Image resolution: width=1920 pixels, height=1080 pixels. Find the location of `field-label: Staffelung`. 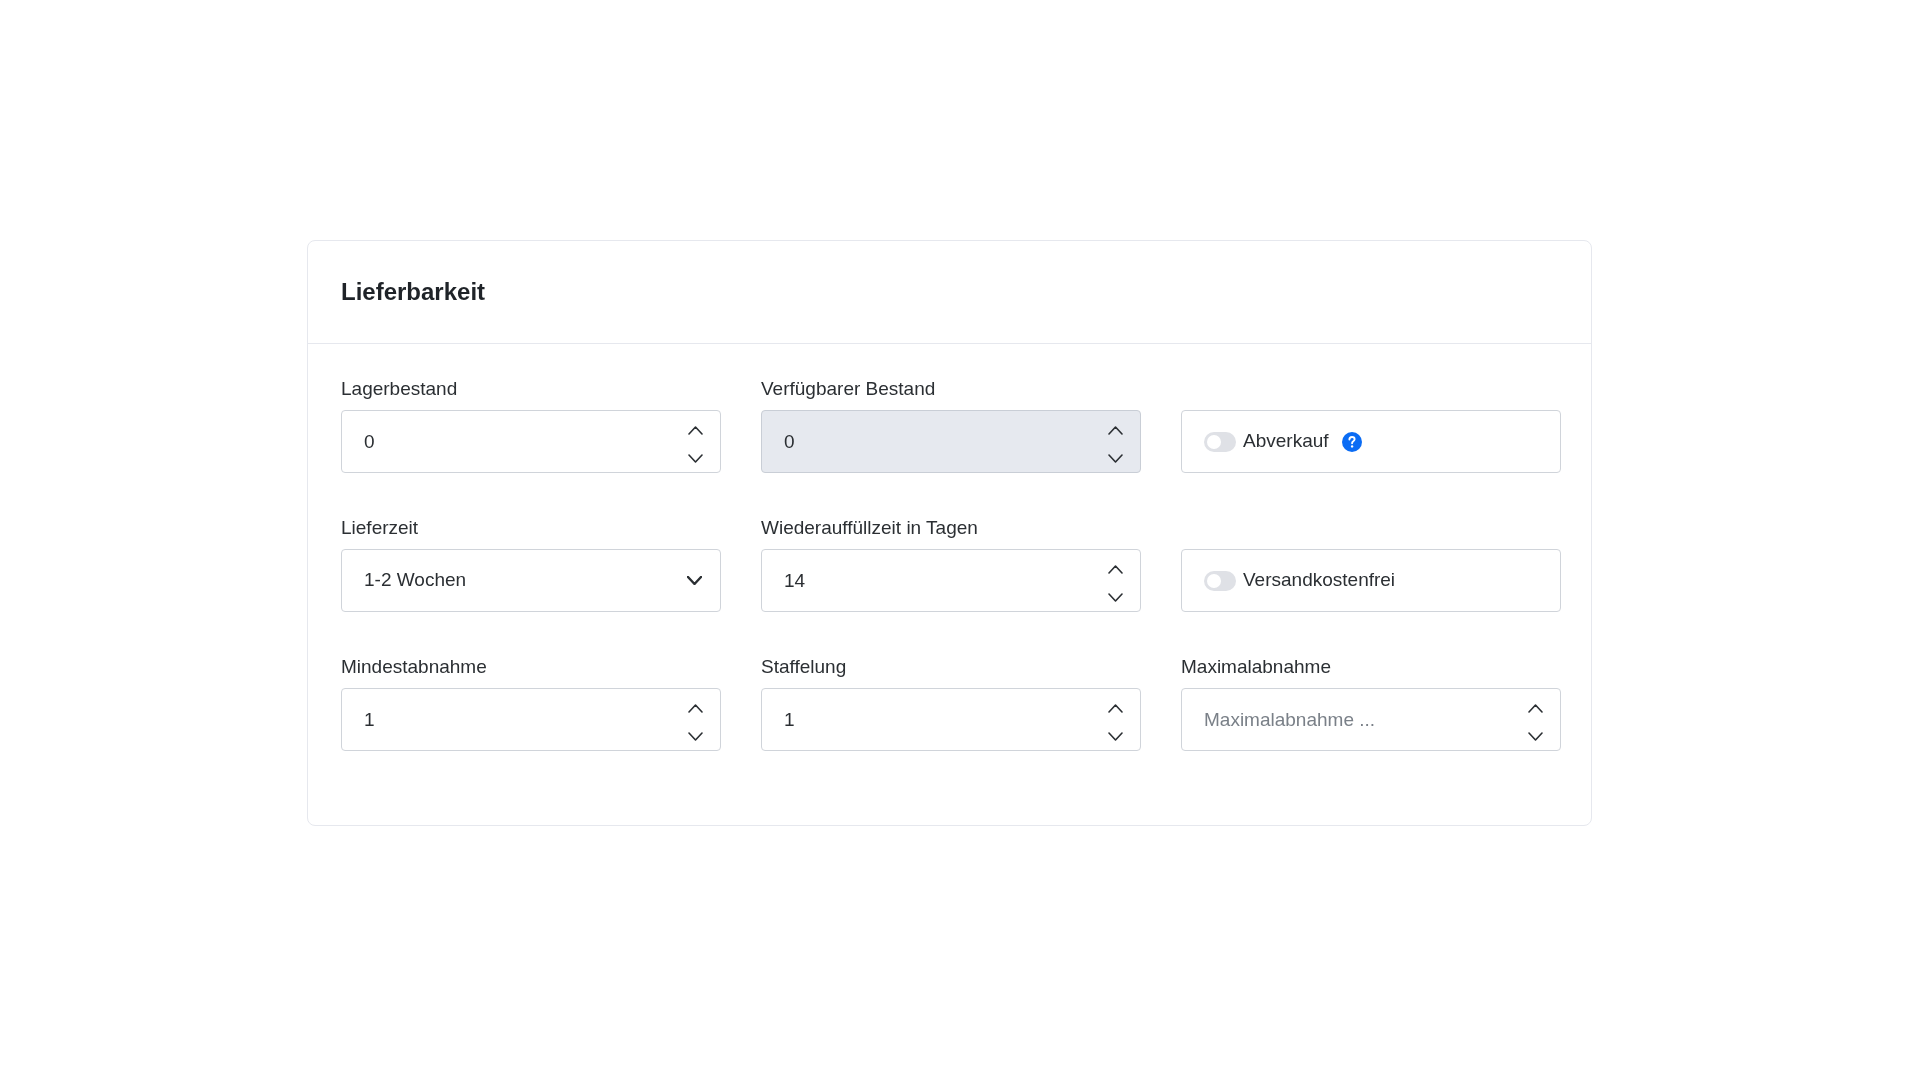

field-label: Staffelung is located at coordinates (804, 667).